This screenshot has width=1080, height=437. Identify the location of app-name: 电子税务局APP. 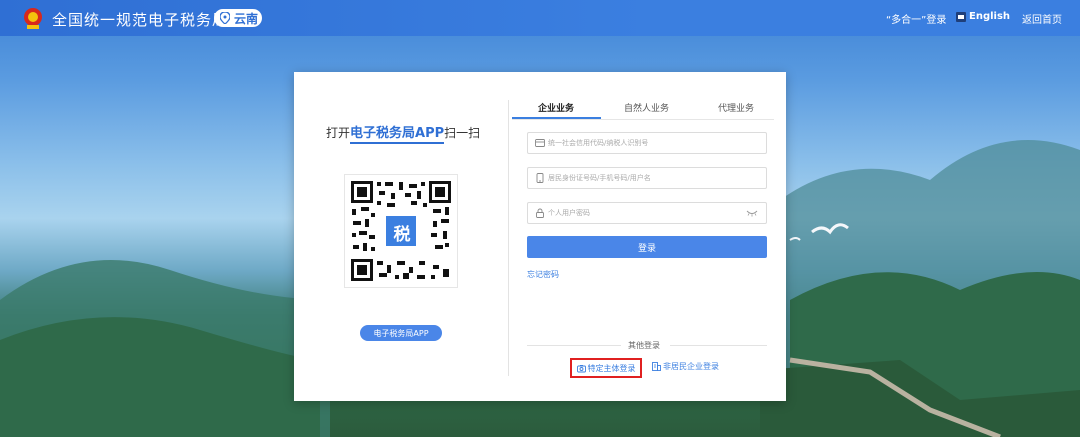
(397, 135).